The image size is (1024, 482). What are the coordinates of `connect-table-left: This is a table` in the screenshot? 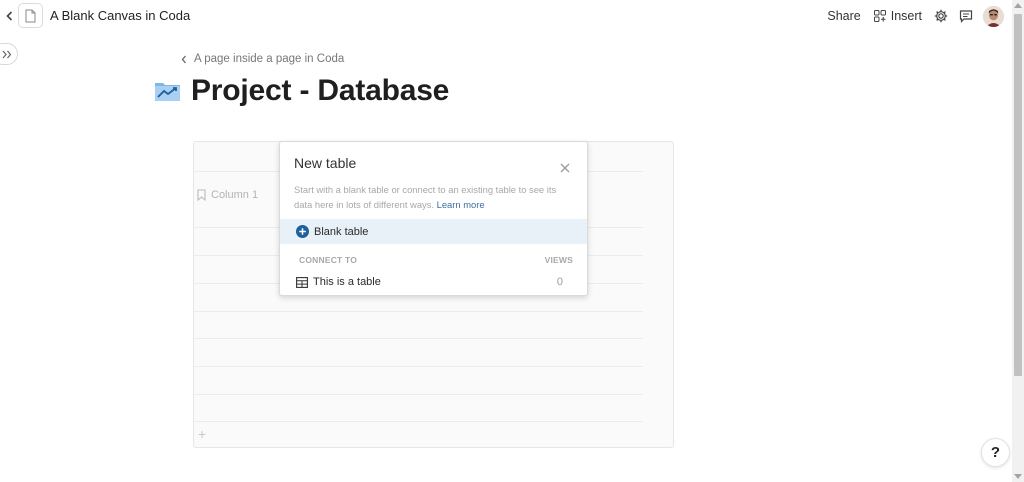 It's located at (338, 282).